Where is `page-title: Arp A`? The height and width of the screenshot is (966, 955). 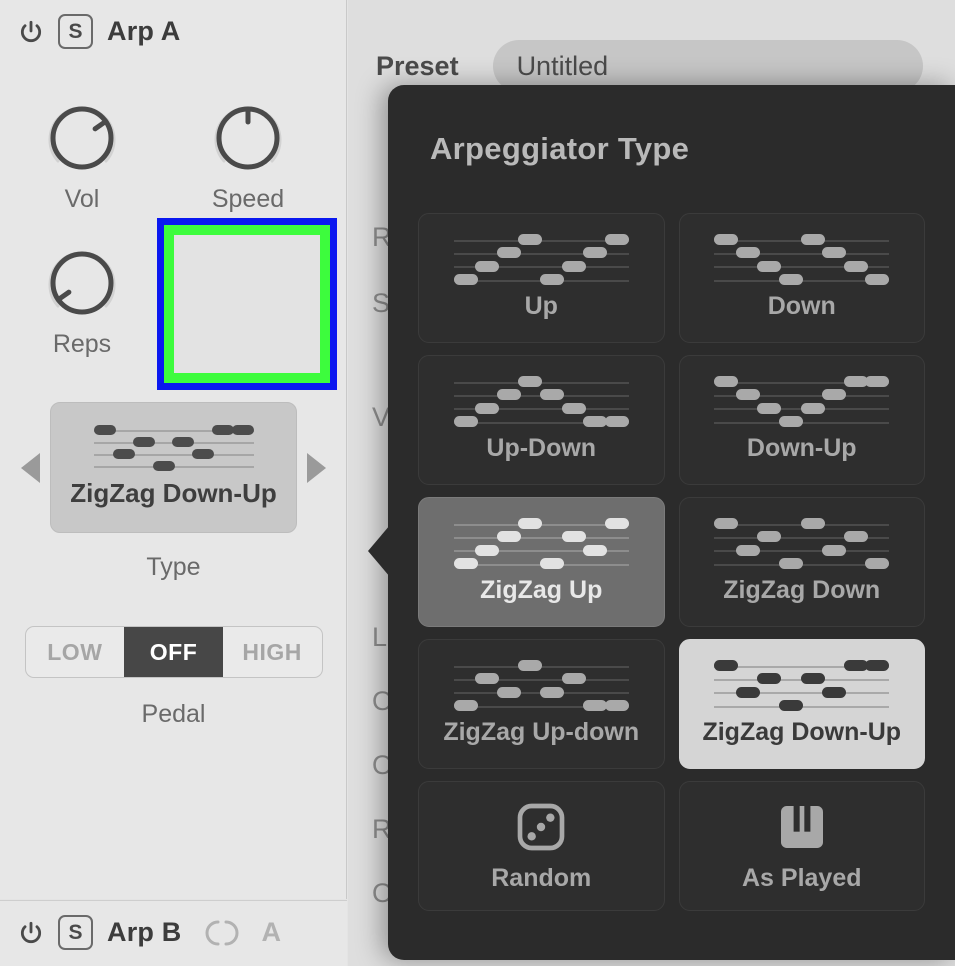
page-title: Arp A is located at coordinates (144, 31).